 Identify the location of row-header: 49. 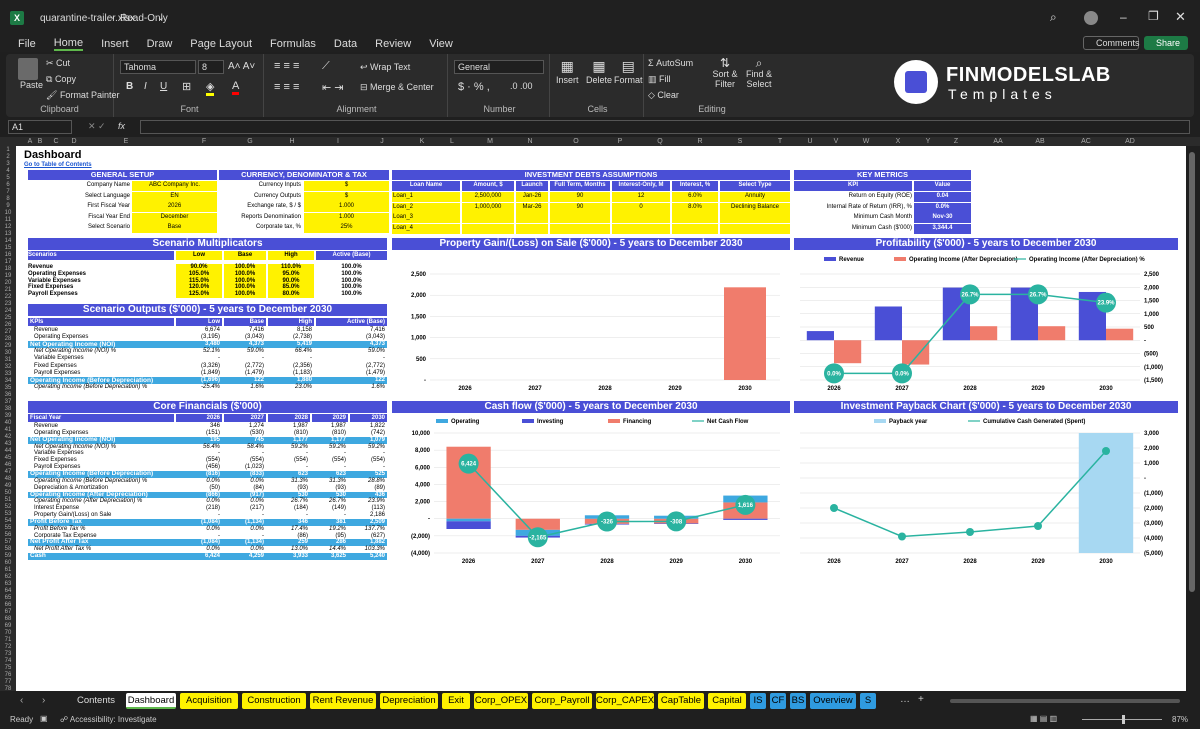
(8, 486).